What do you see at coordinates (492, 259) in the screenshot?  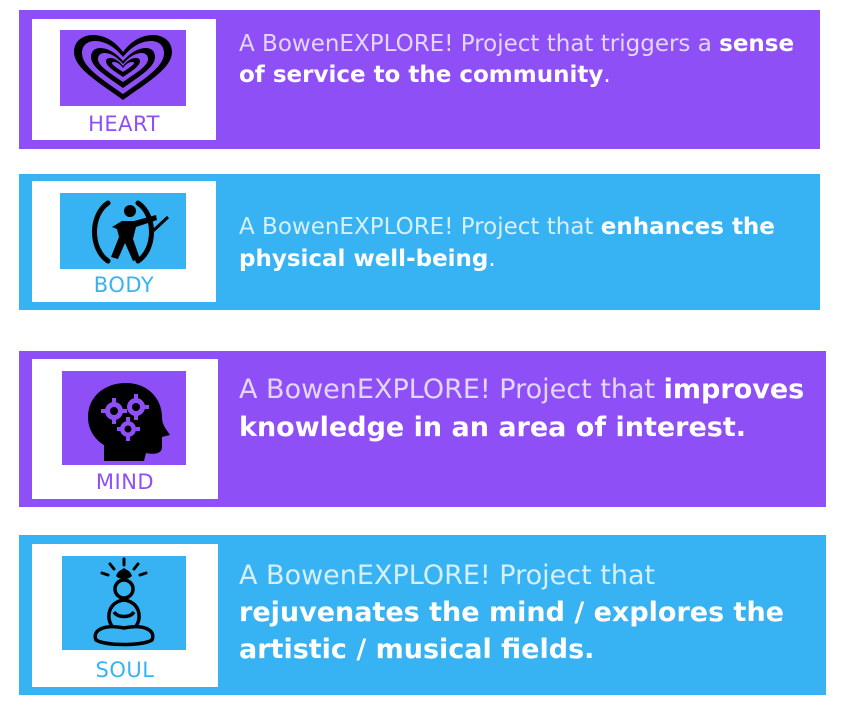 I see `body-description-end: .` at bounding box center [492, 259].